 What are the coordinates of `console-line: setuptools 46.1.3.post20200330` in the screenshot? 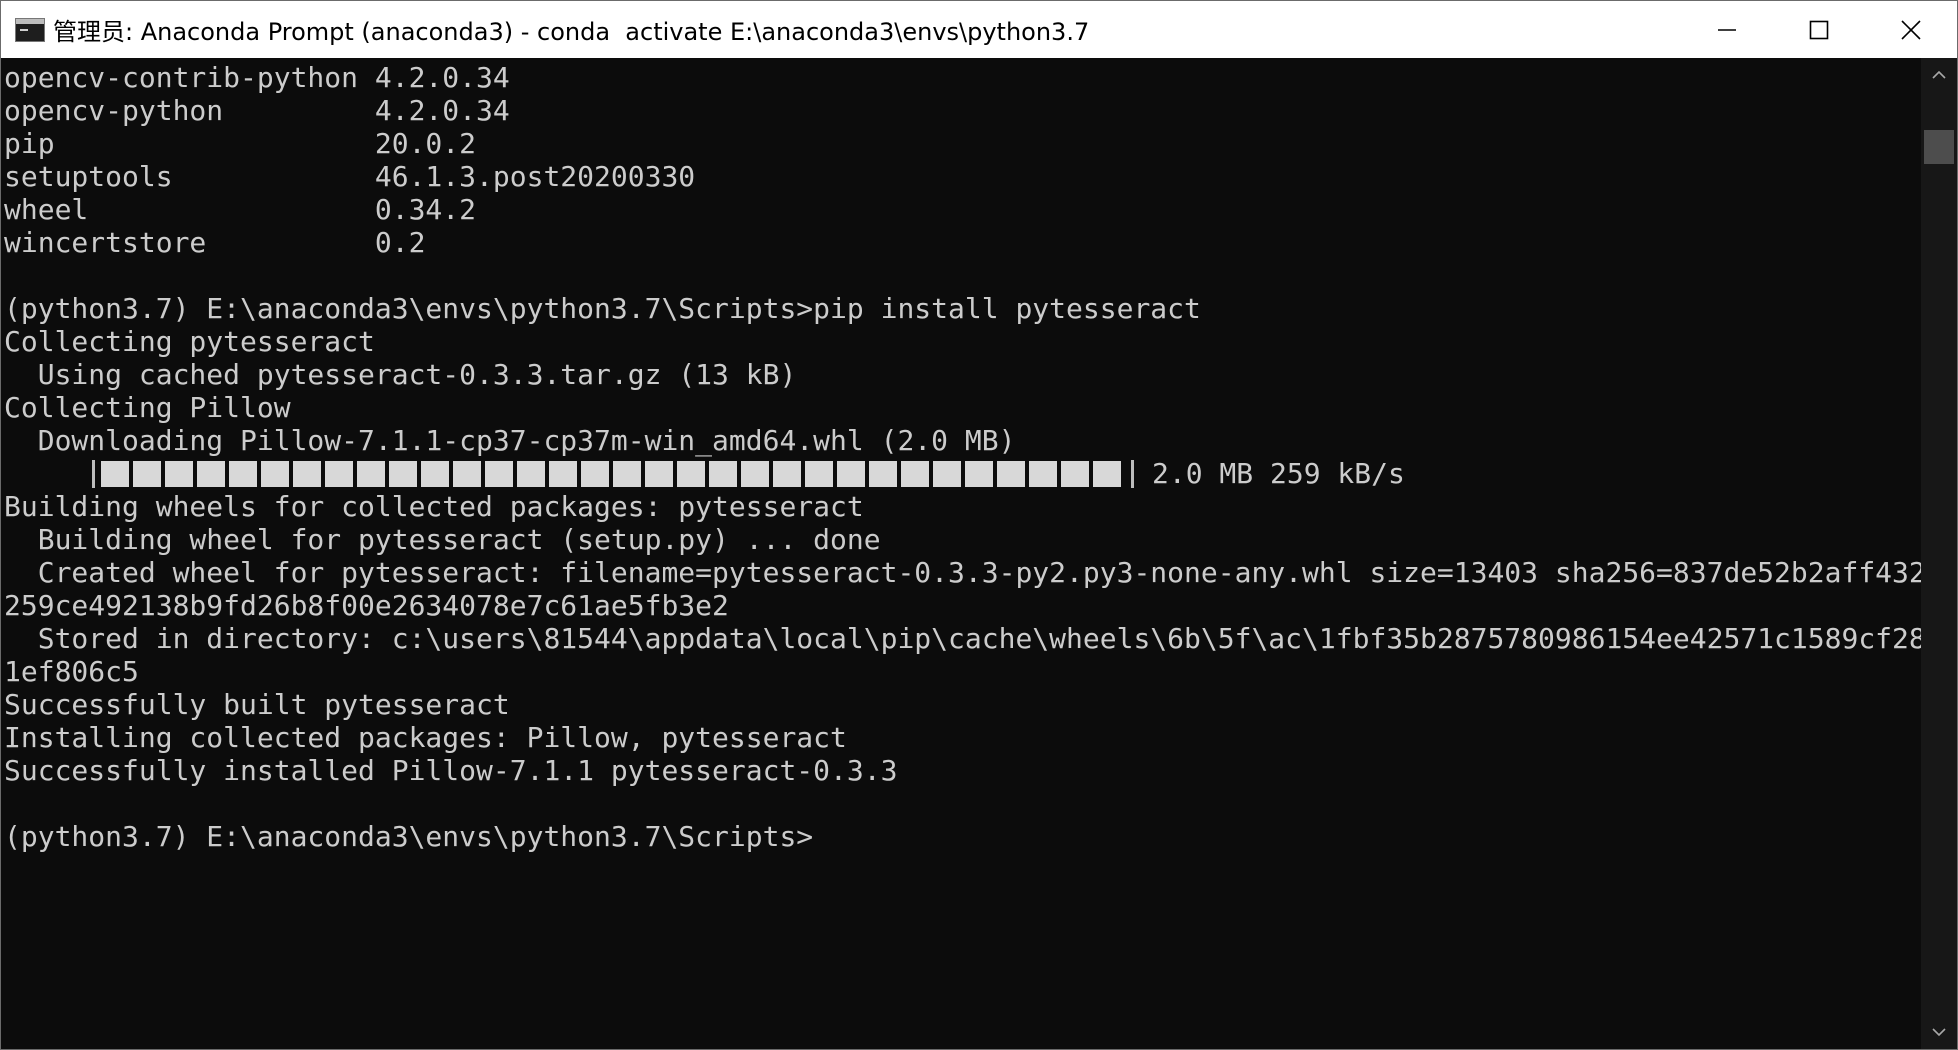 It's located at (350, 176).